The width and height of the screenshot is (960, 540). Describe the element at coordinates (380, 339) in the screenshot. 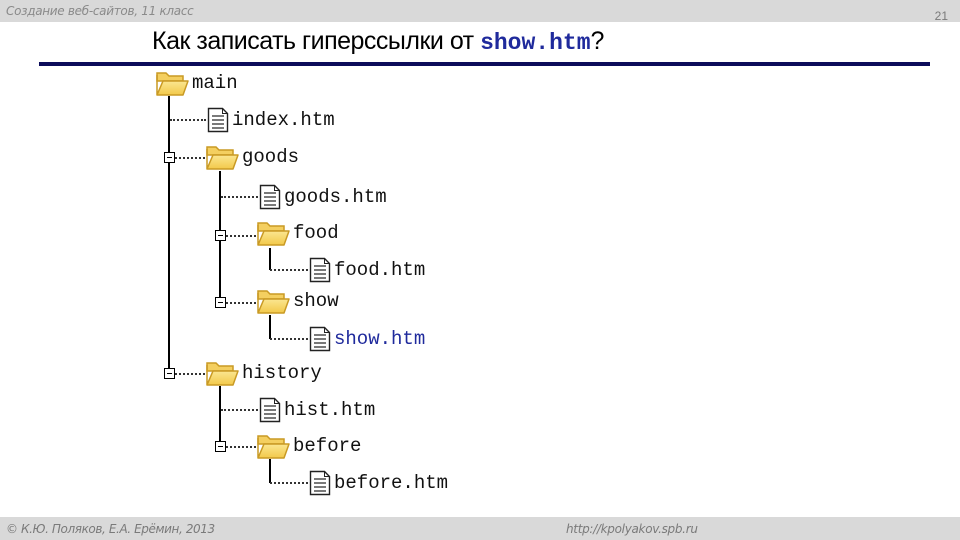

I see `node-label-highlighted: show.htm` at that location.